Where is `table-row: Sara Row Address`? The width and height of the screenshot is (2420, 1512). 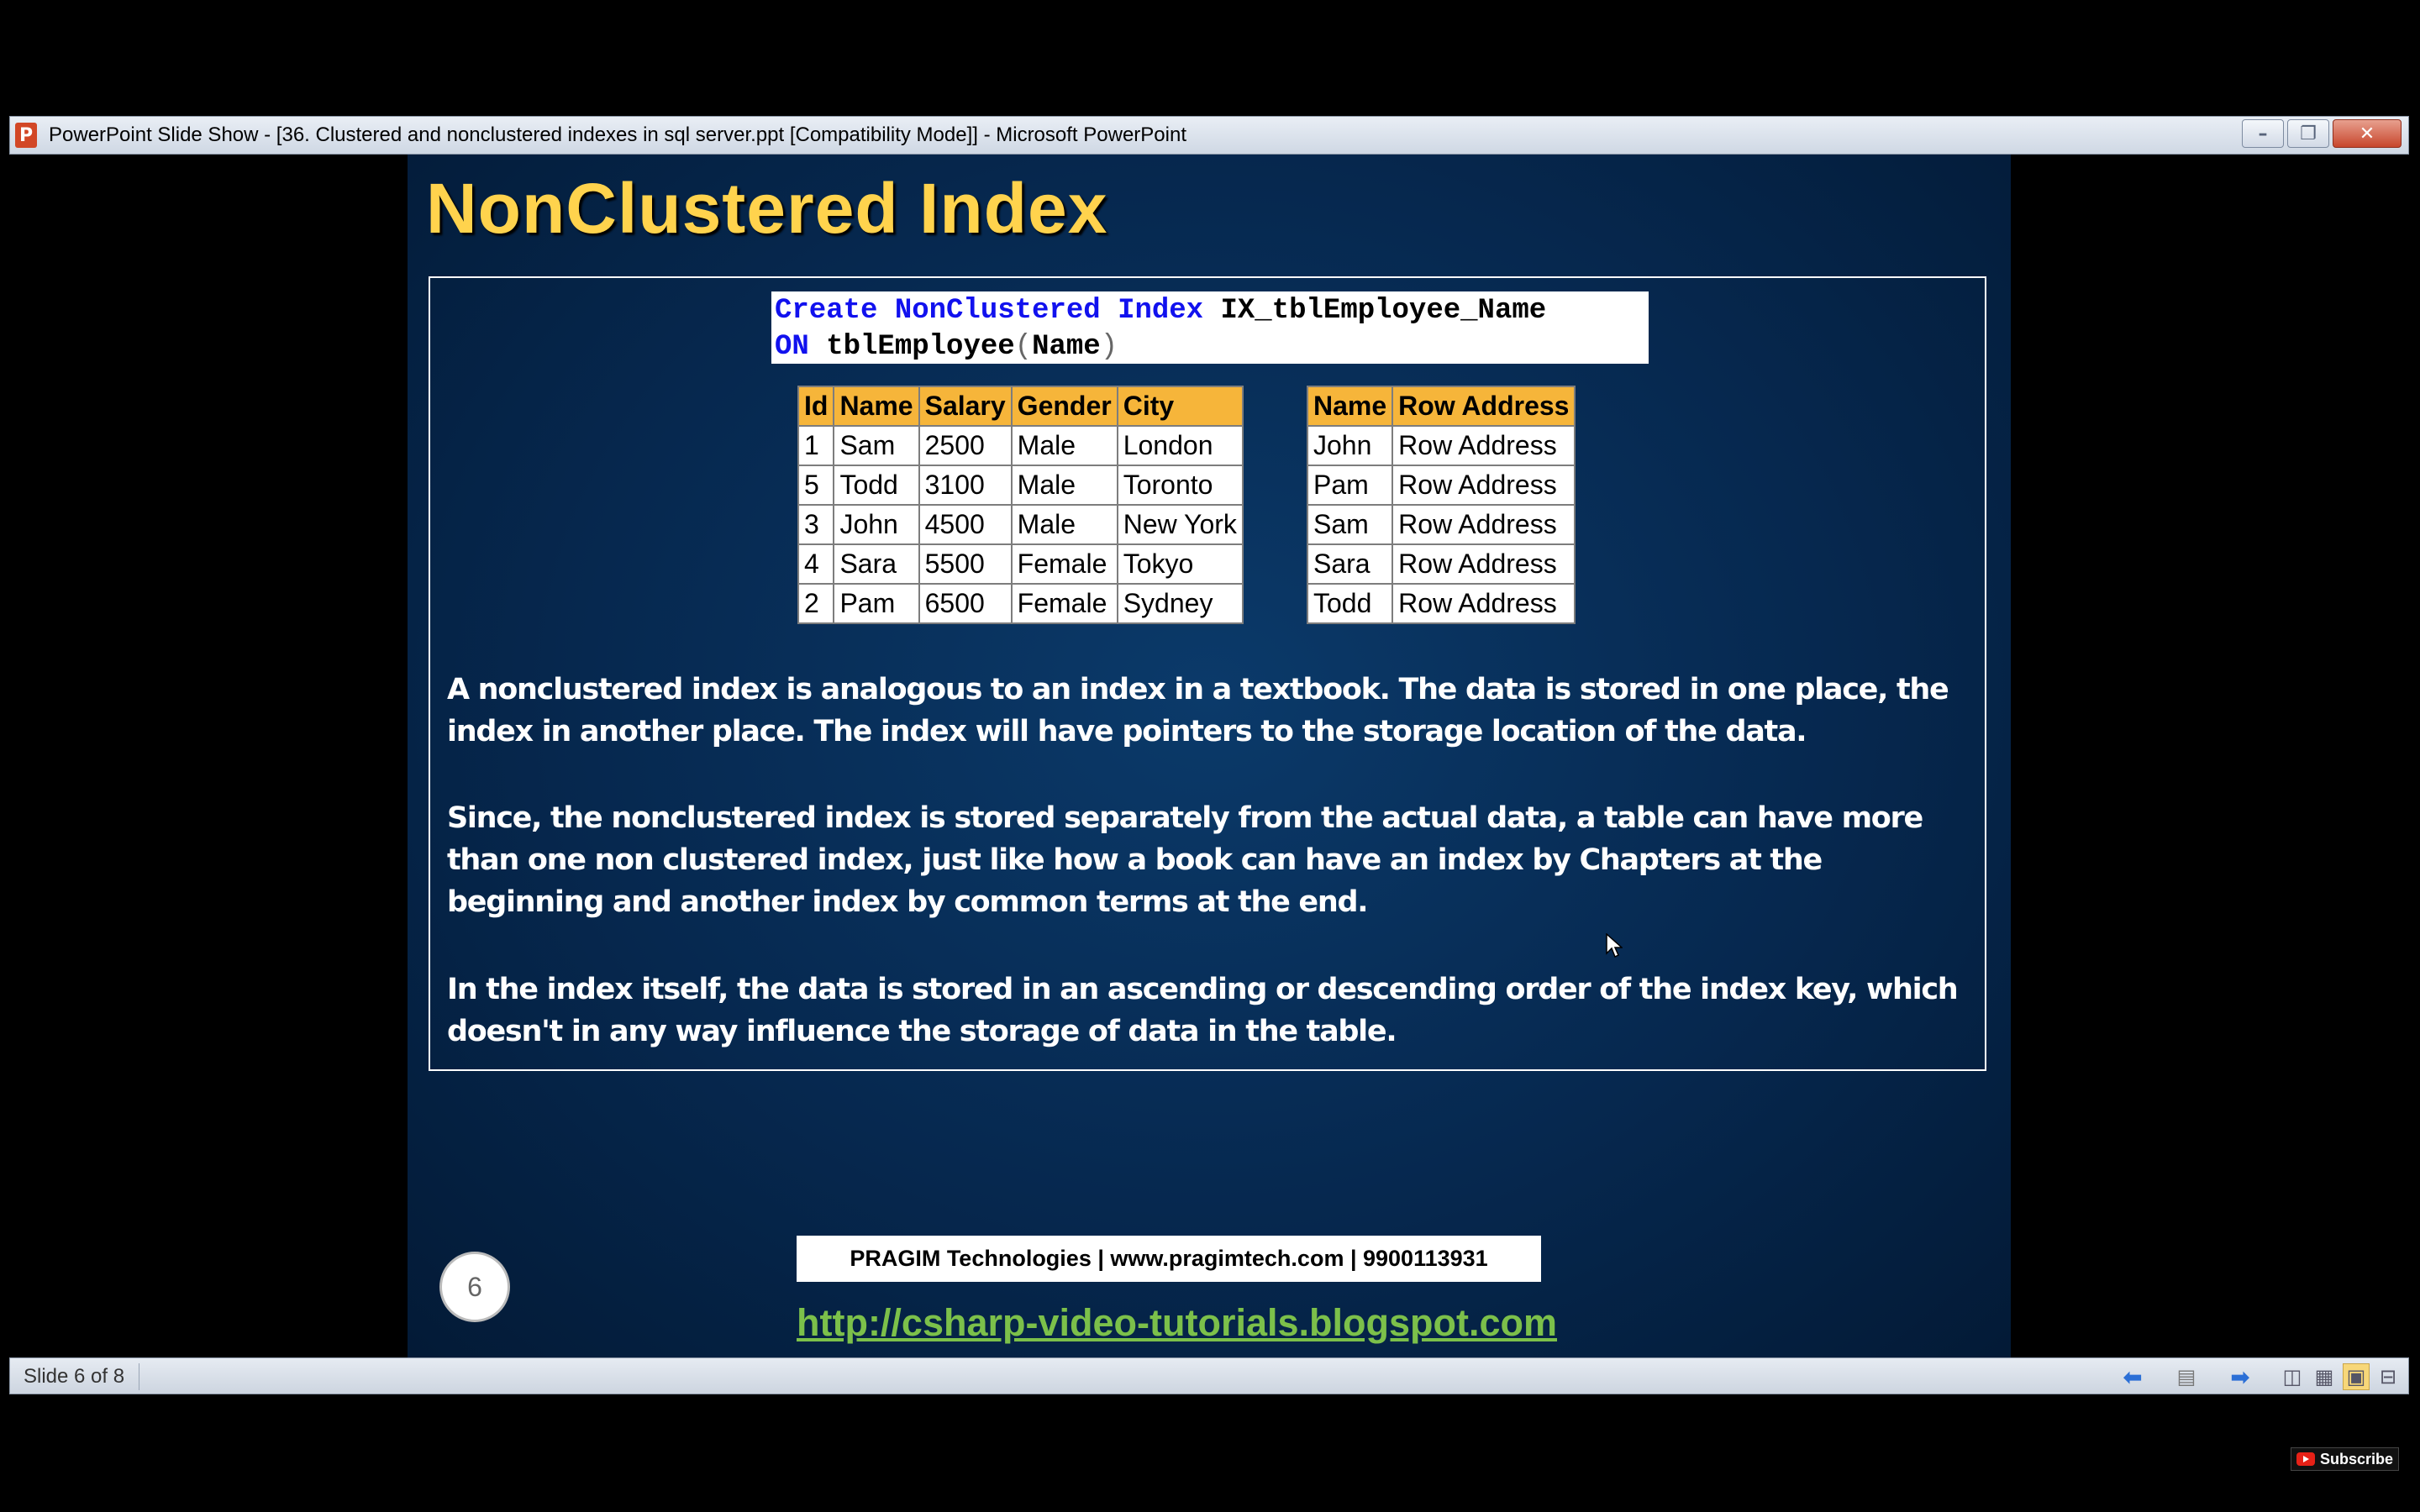
table-row: Sara Row Address is located at coordinates (1441, 564).